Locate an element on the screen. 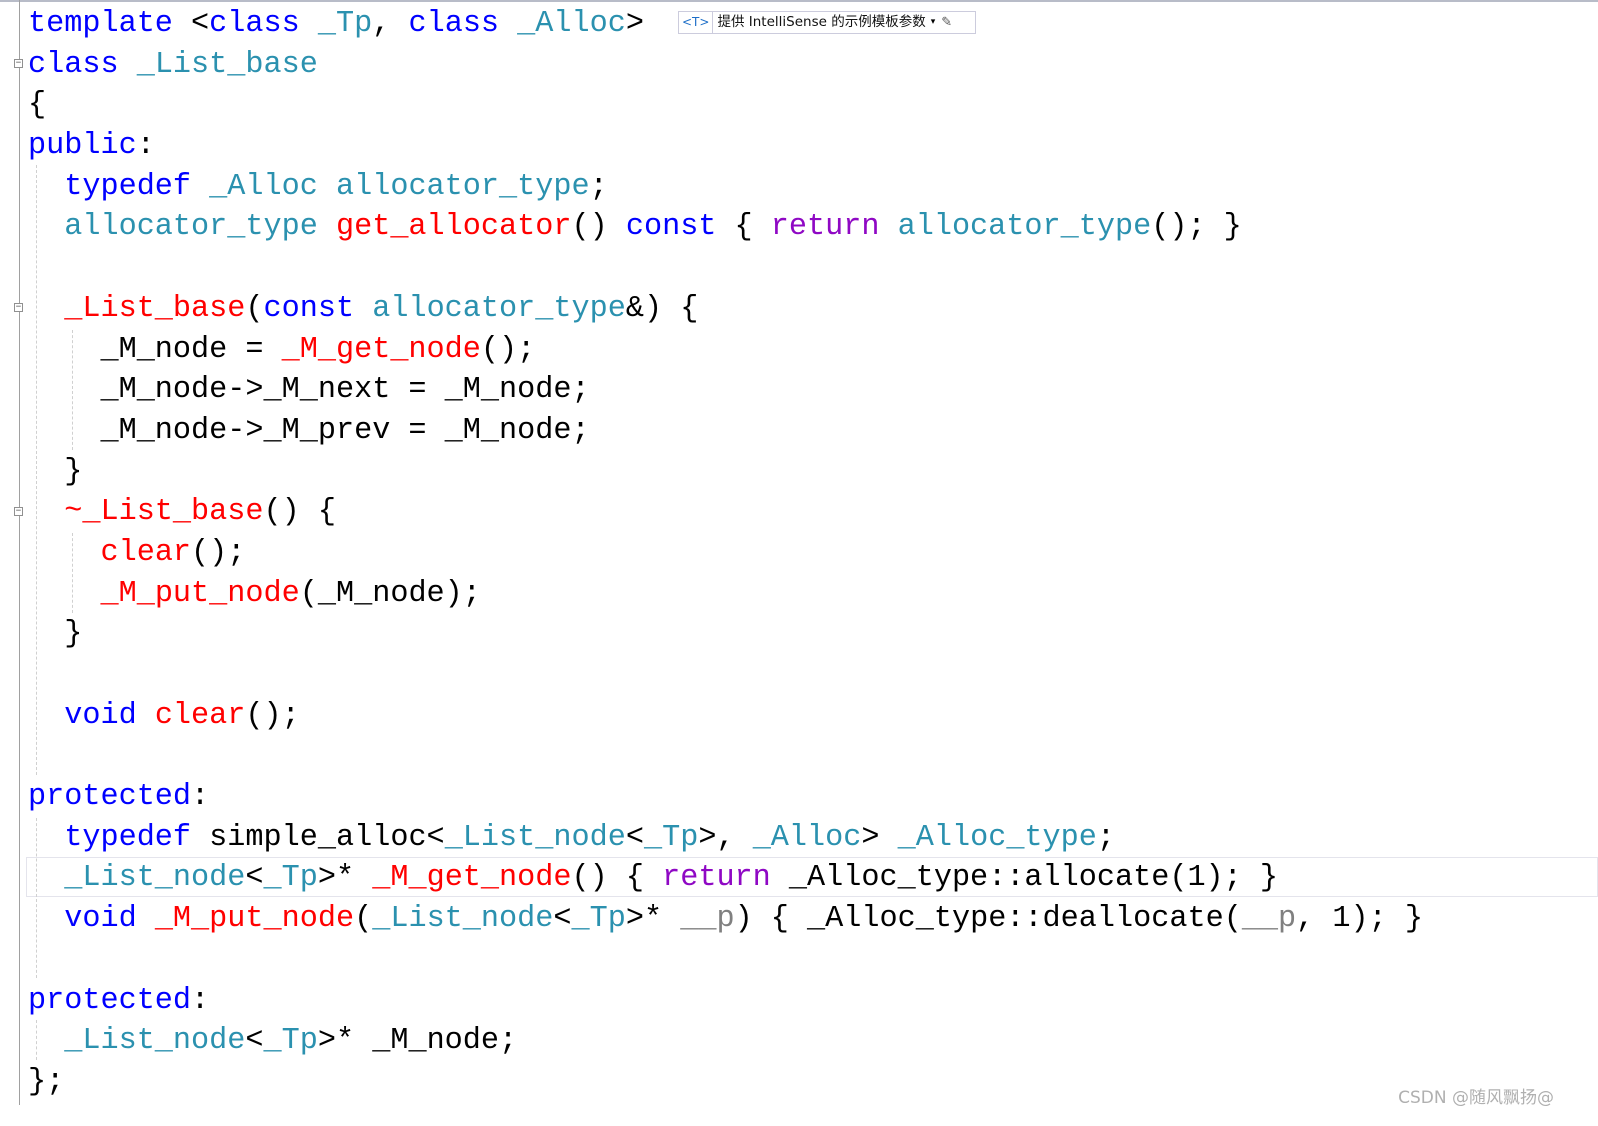 The image size is (1598, 1126). code-token: _Alloc_type is located at coordinates (997, 837).